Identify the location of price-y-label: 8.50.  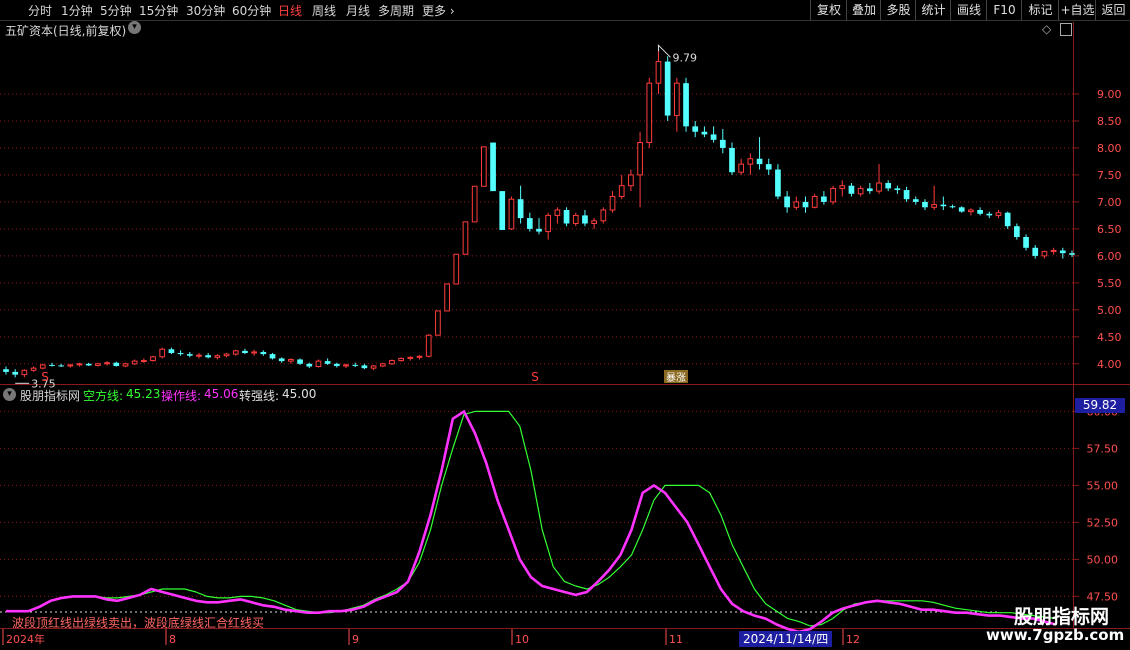
(1109, 121).